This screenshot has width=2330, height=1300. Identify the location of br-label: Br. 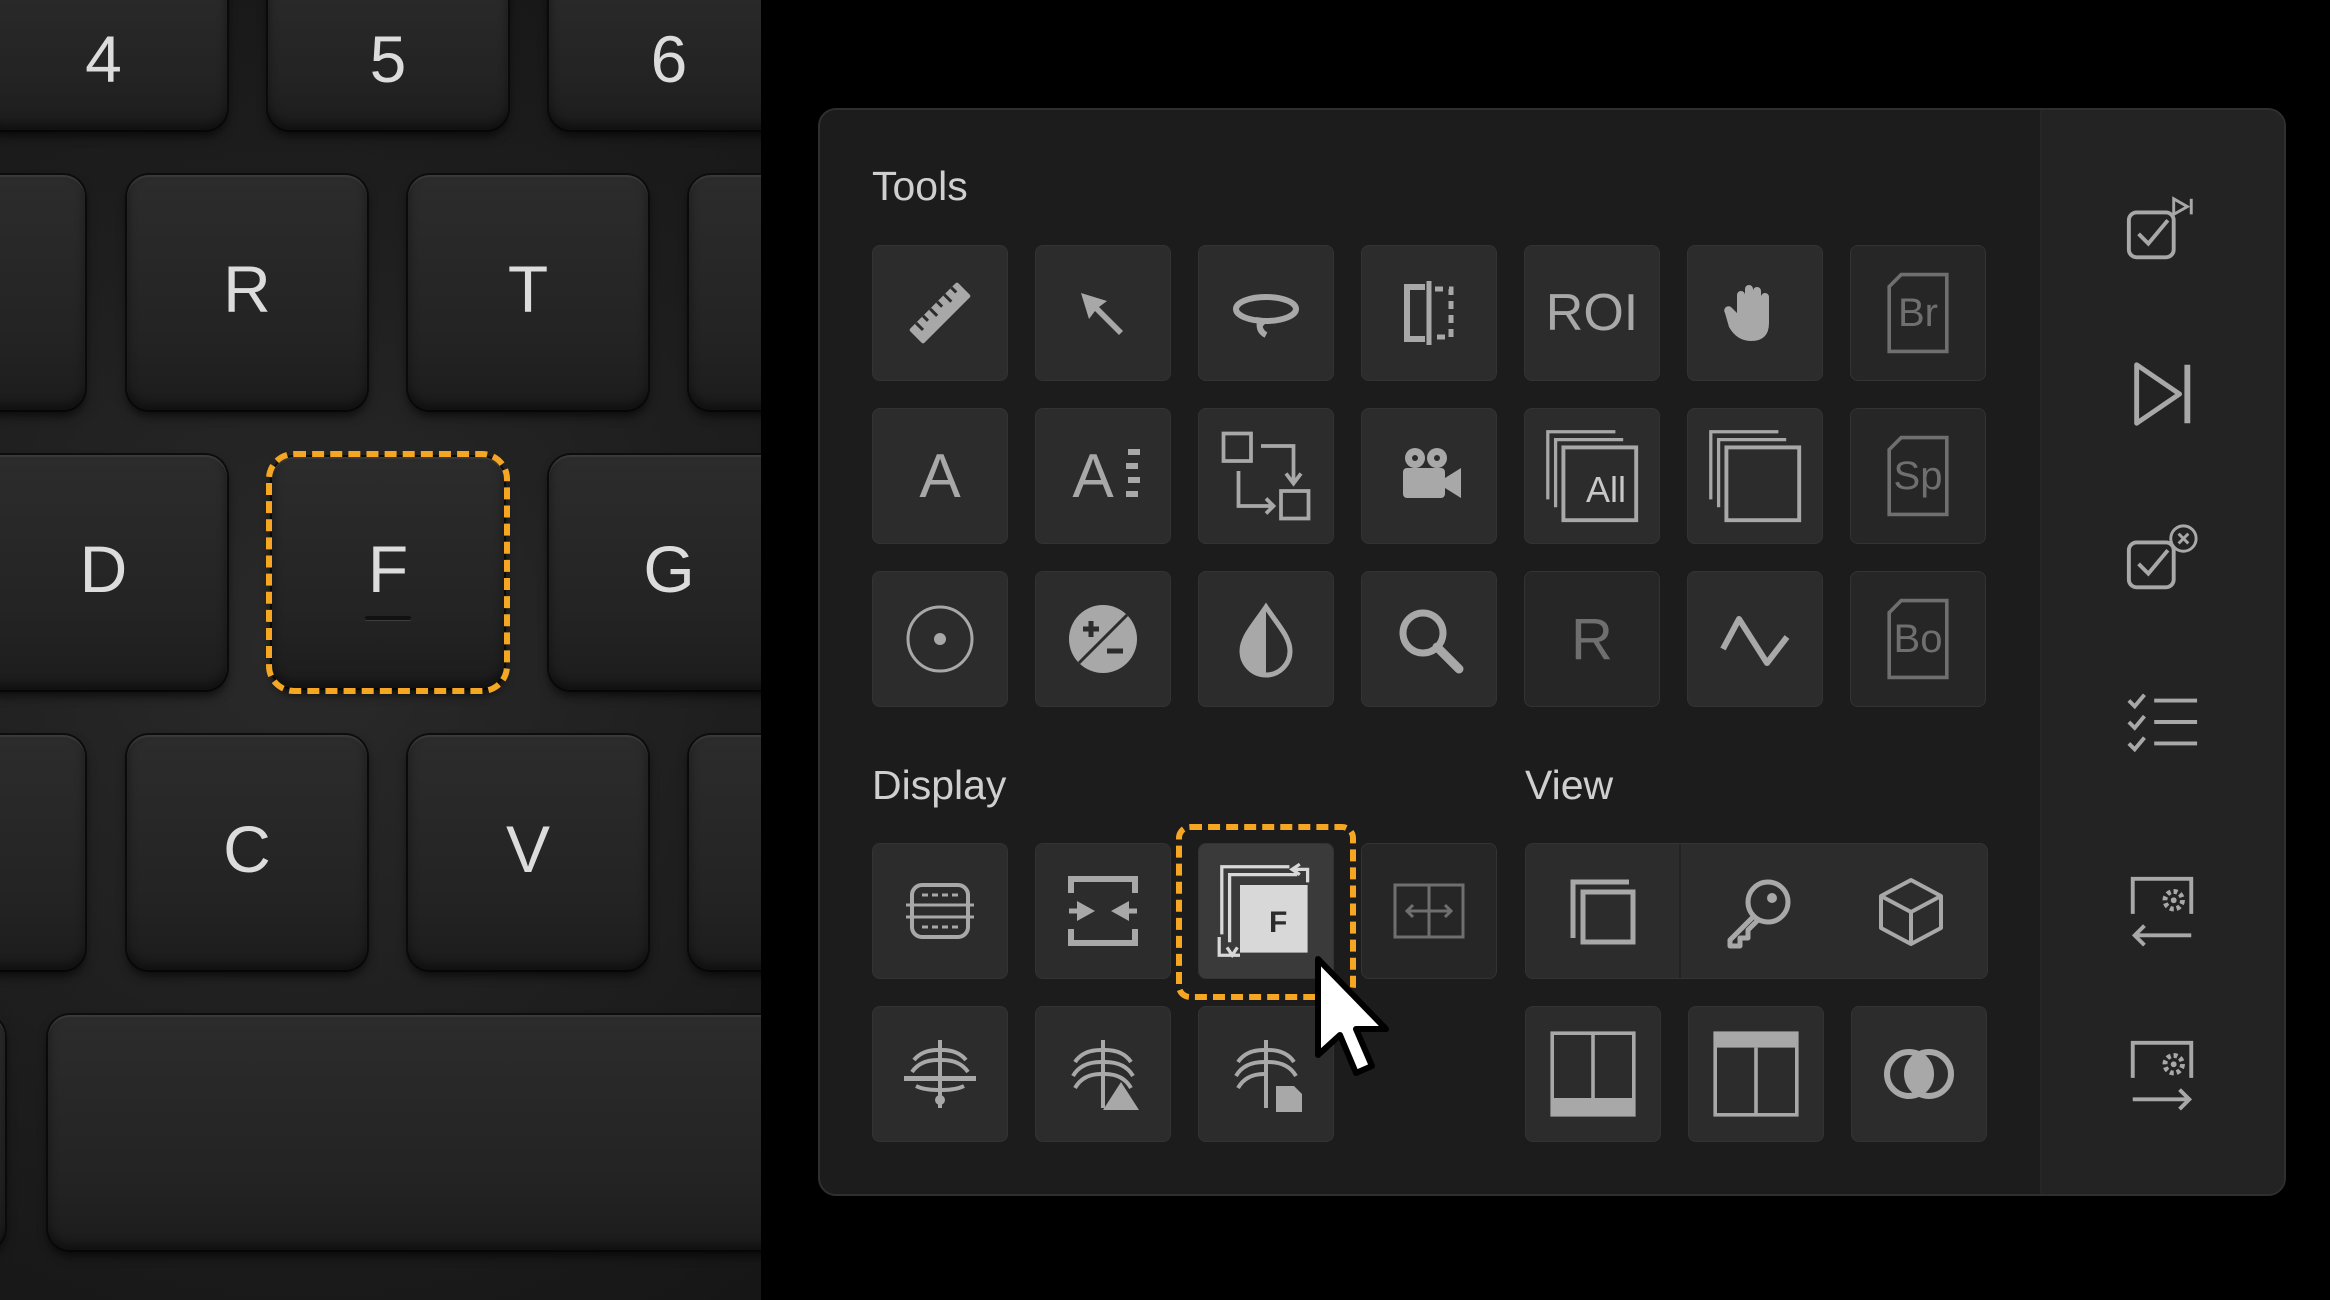
(1918, 312).